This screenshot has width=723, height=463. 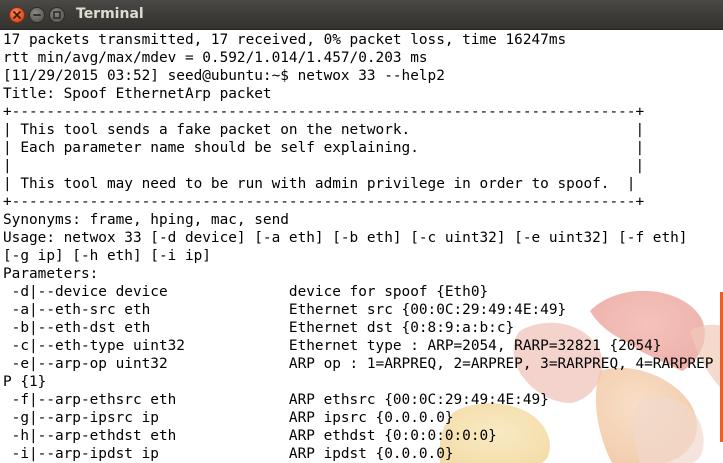 What do you see at coordinates (107, 256) in the screenshot?
I see `terminal-line: [-g ip] [-h eth] [-i ip]` at bounding box center [107, 256].